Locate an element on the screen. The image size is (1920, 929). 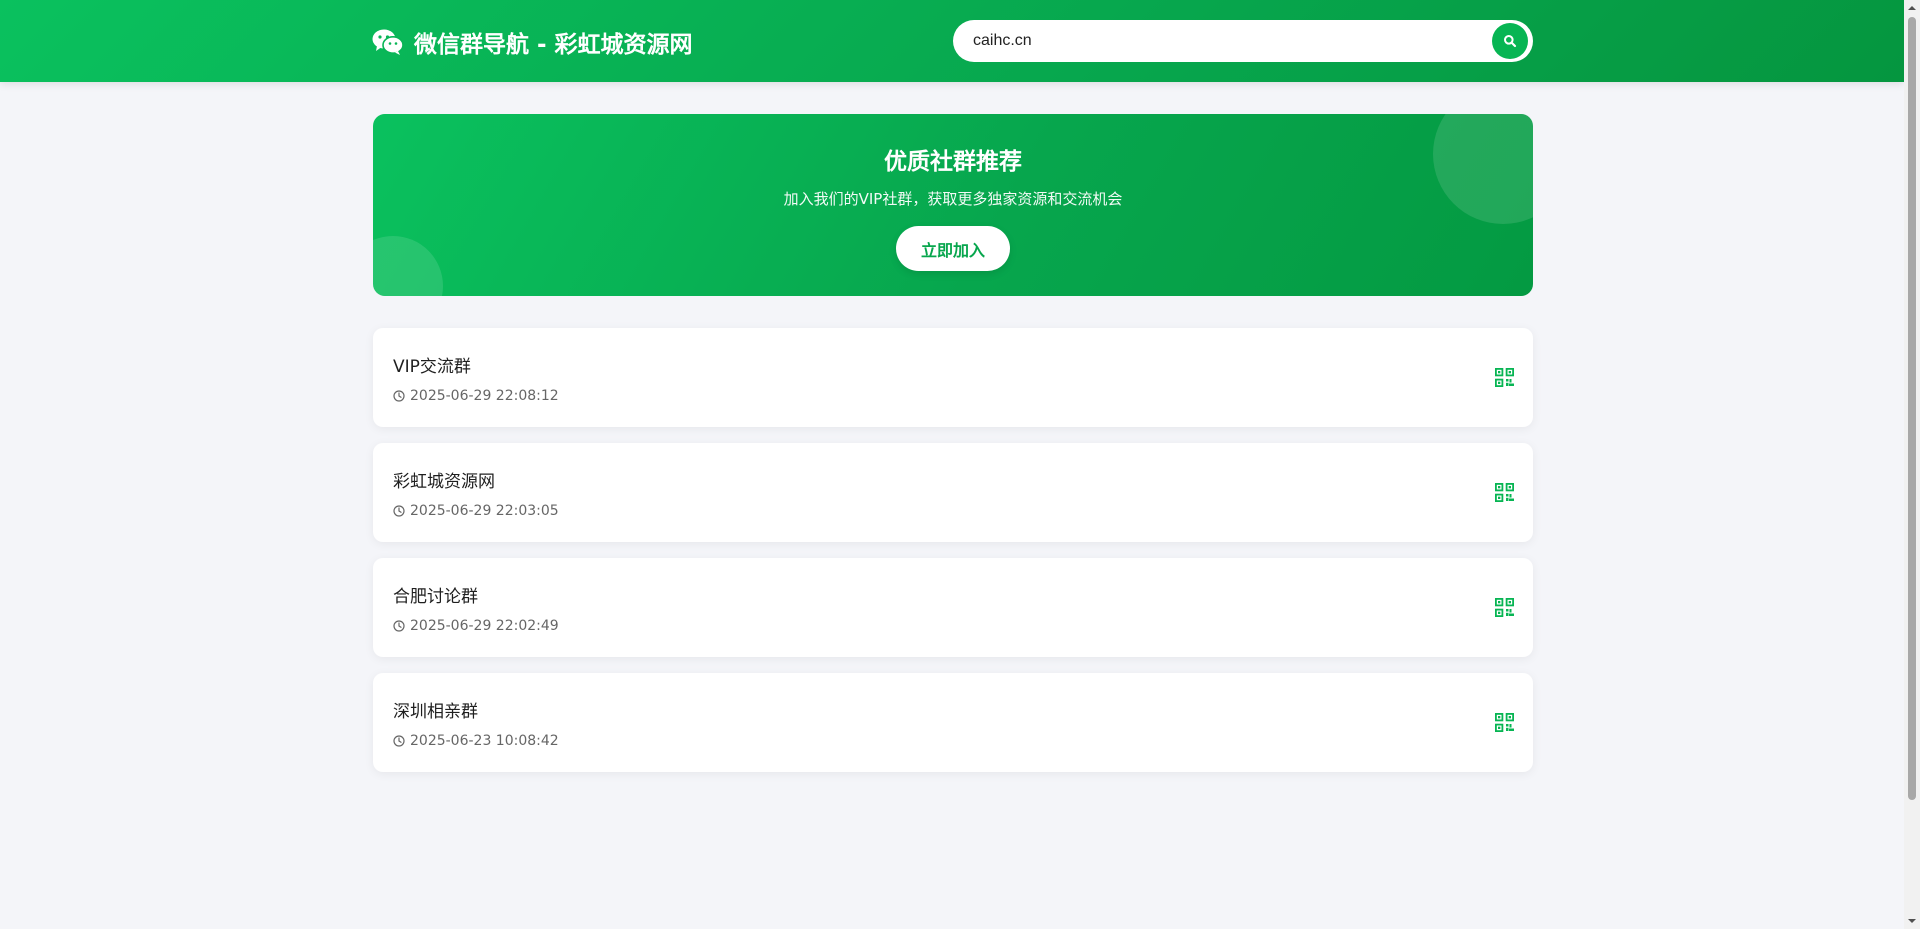
search-button is located at coordinates (1510, 41).